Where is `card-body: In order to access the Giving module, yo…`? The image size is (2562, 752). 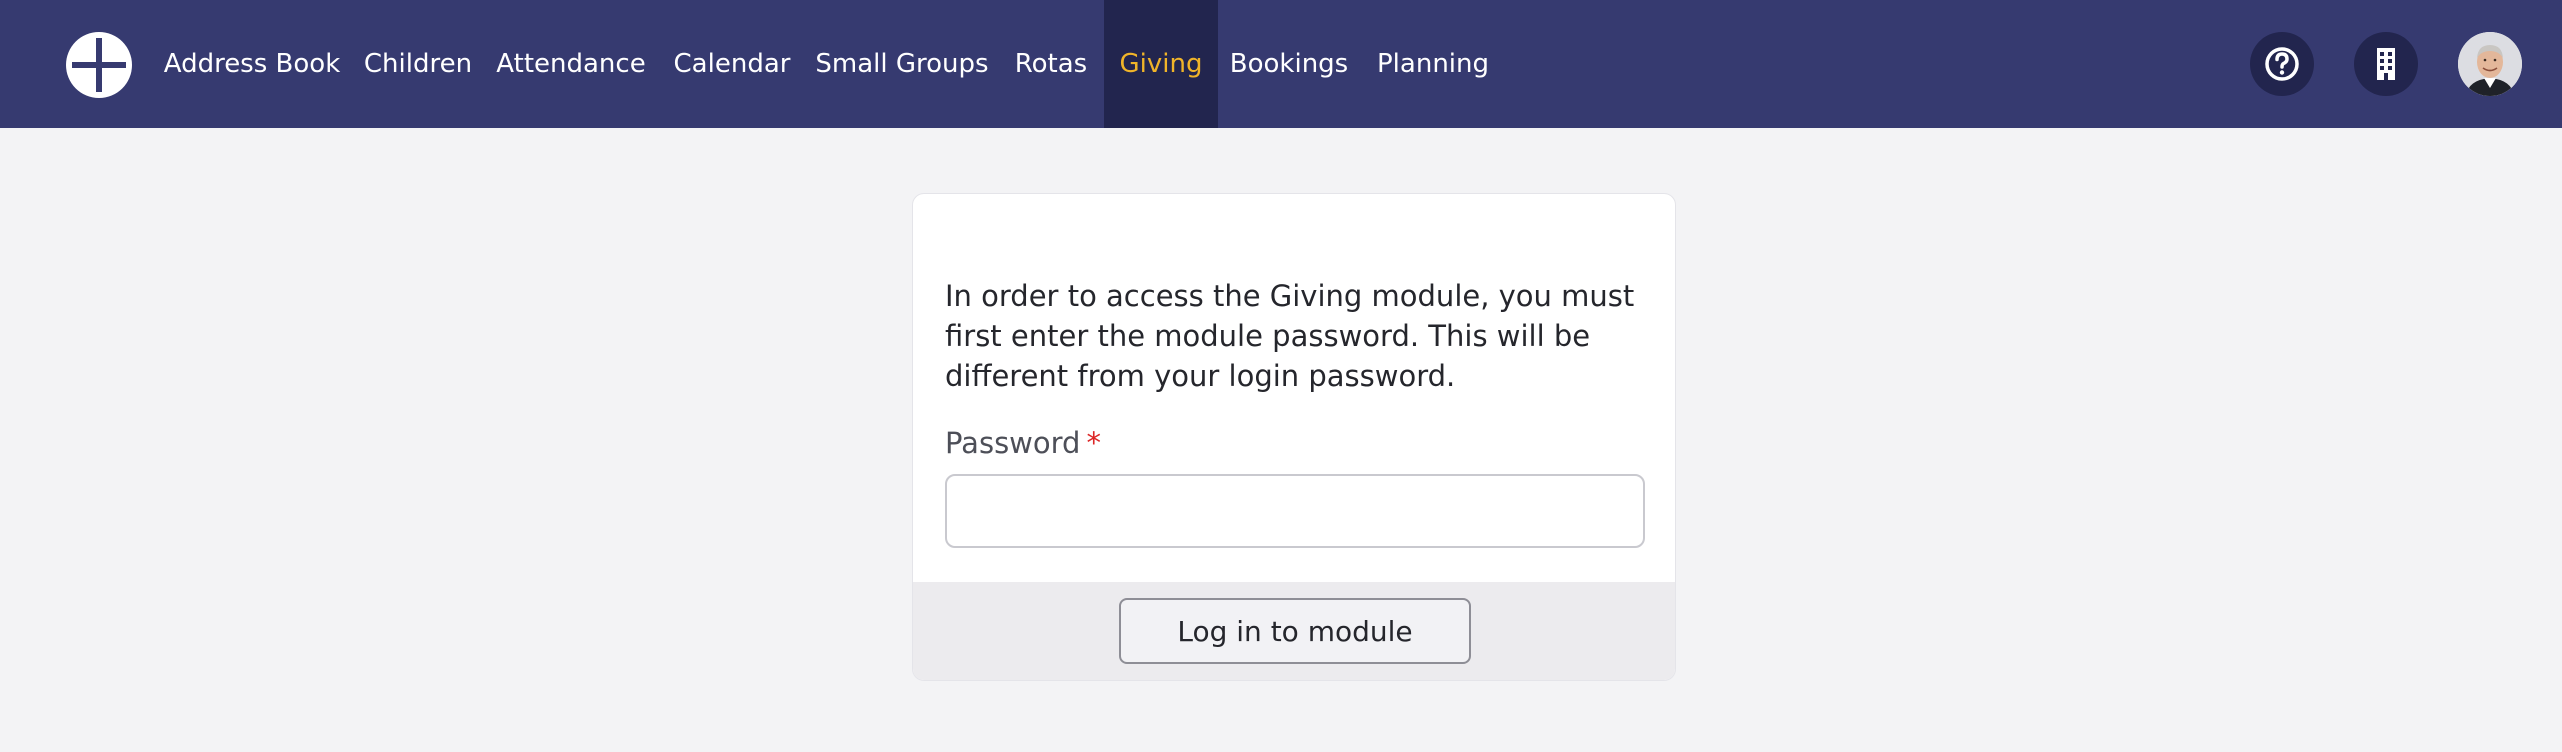 card-body: In order to access the Giving module, yo… is located at coordinates (1295, 336).